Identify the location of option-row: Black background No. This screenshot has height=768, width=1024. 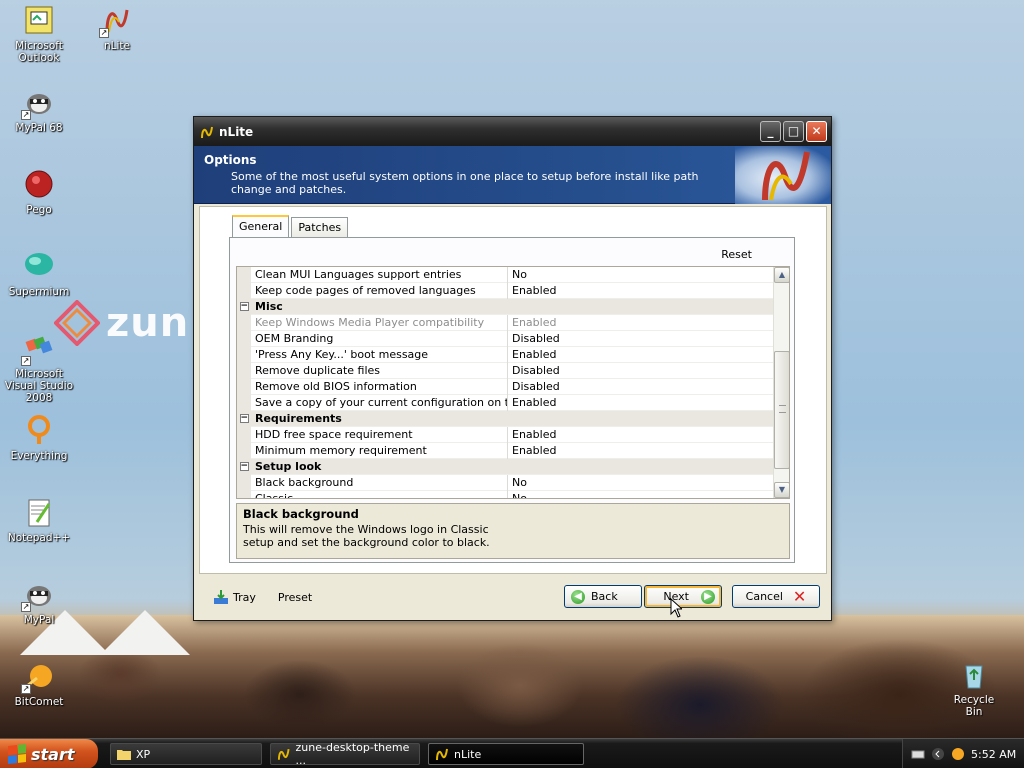
(506, 482).